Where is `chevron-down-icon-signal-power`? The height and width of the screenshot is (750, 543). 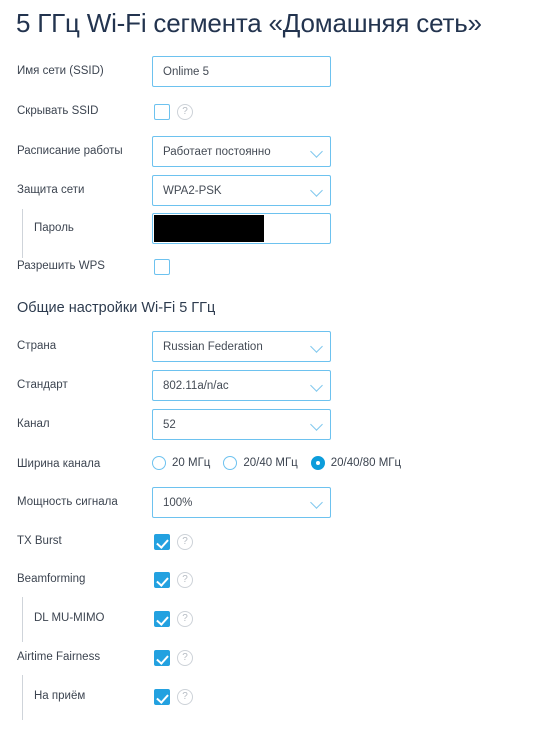 chevron-down-icon-signal-power is located at coordinates (316, 502).